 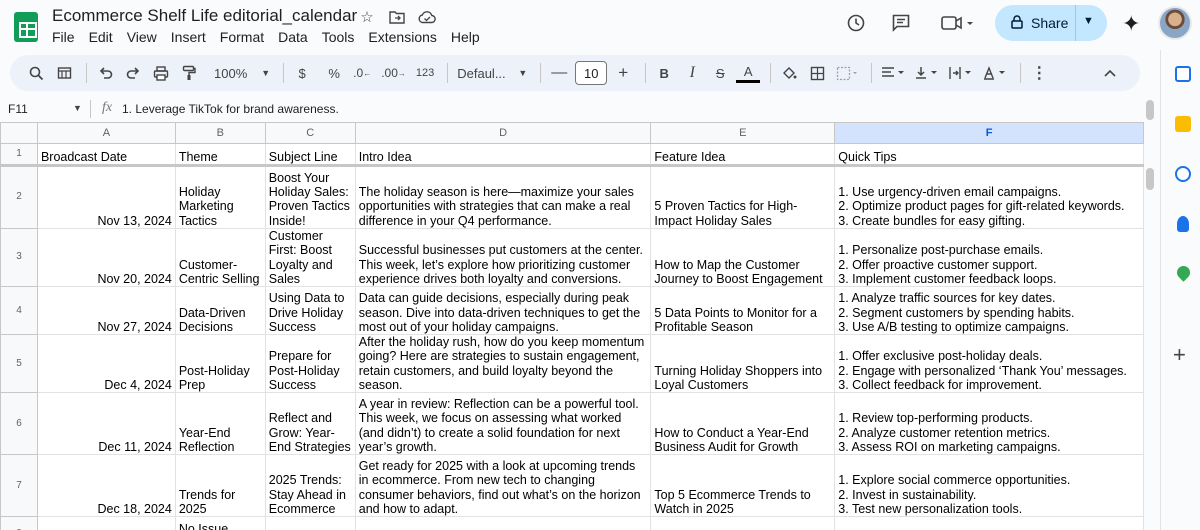 What do you see at coordinates (220, 424) in the screenshot?
I see `cell-theme: Year-End Reflection` at bounding box center [220, 424].